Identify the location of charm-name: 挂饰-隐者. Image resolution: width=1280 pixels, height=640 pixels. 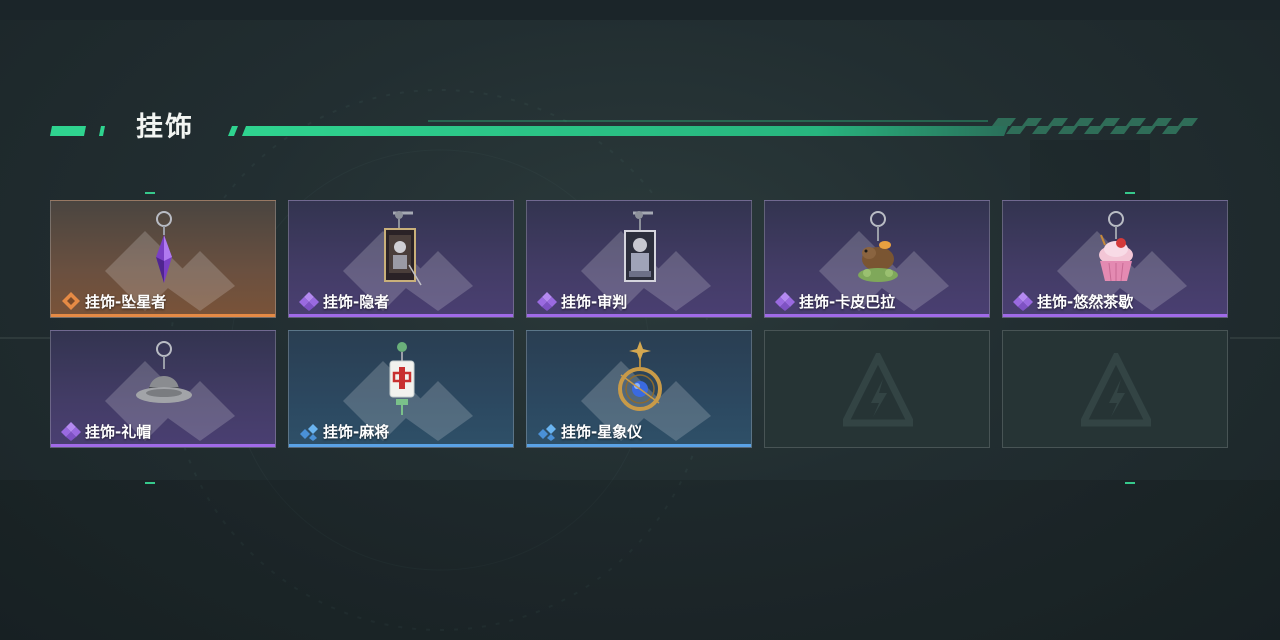
(356, 301).